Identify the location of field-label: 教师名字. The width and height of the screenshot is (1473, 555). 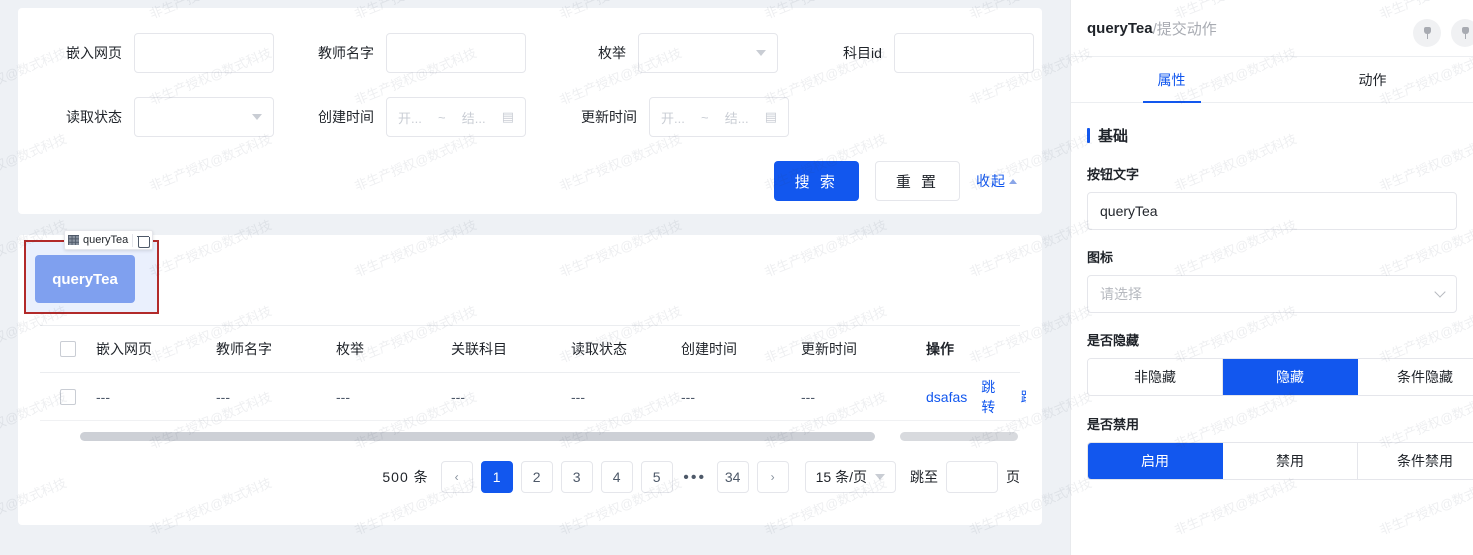
(346, 53).